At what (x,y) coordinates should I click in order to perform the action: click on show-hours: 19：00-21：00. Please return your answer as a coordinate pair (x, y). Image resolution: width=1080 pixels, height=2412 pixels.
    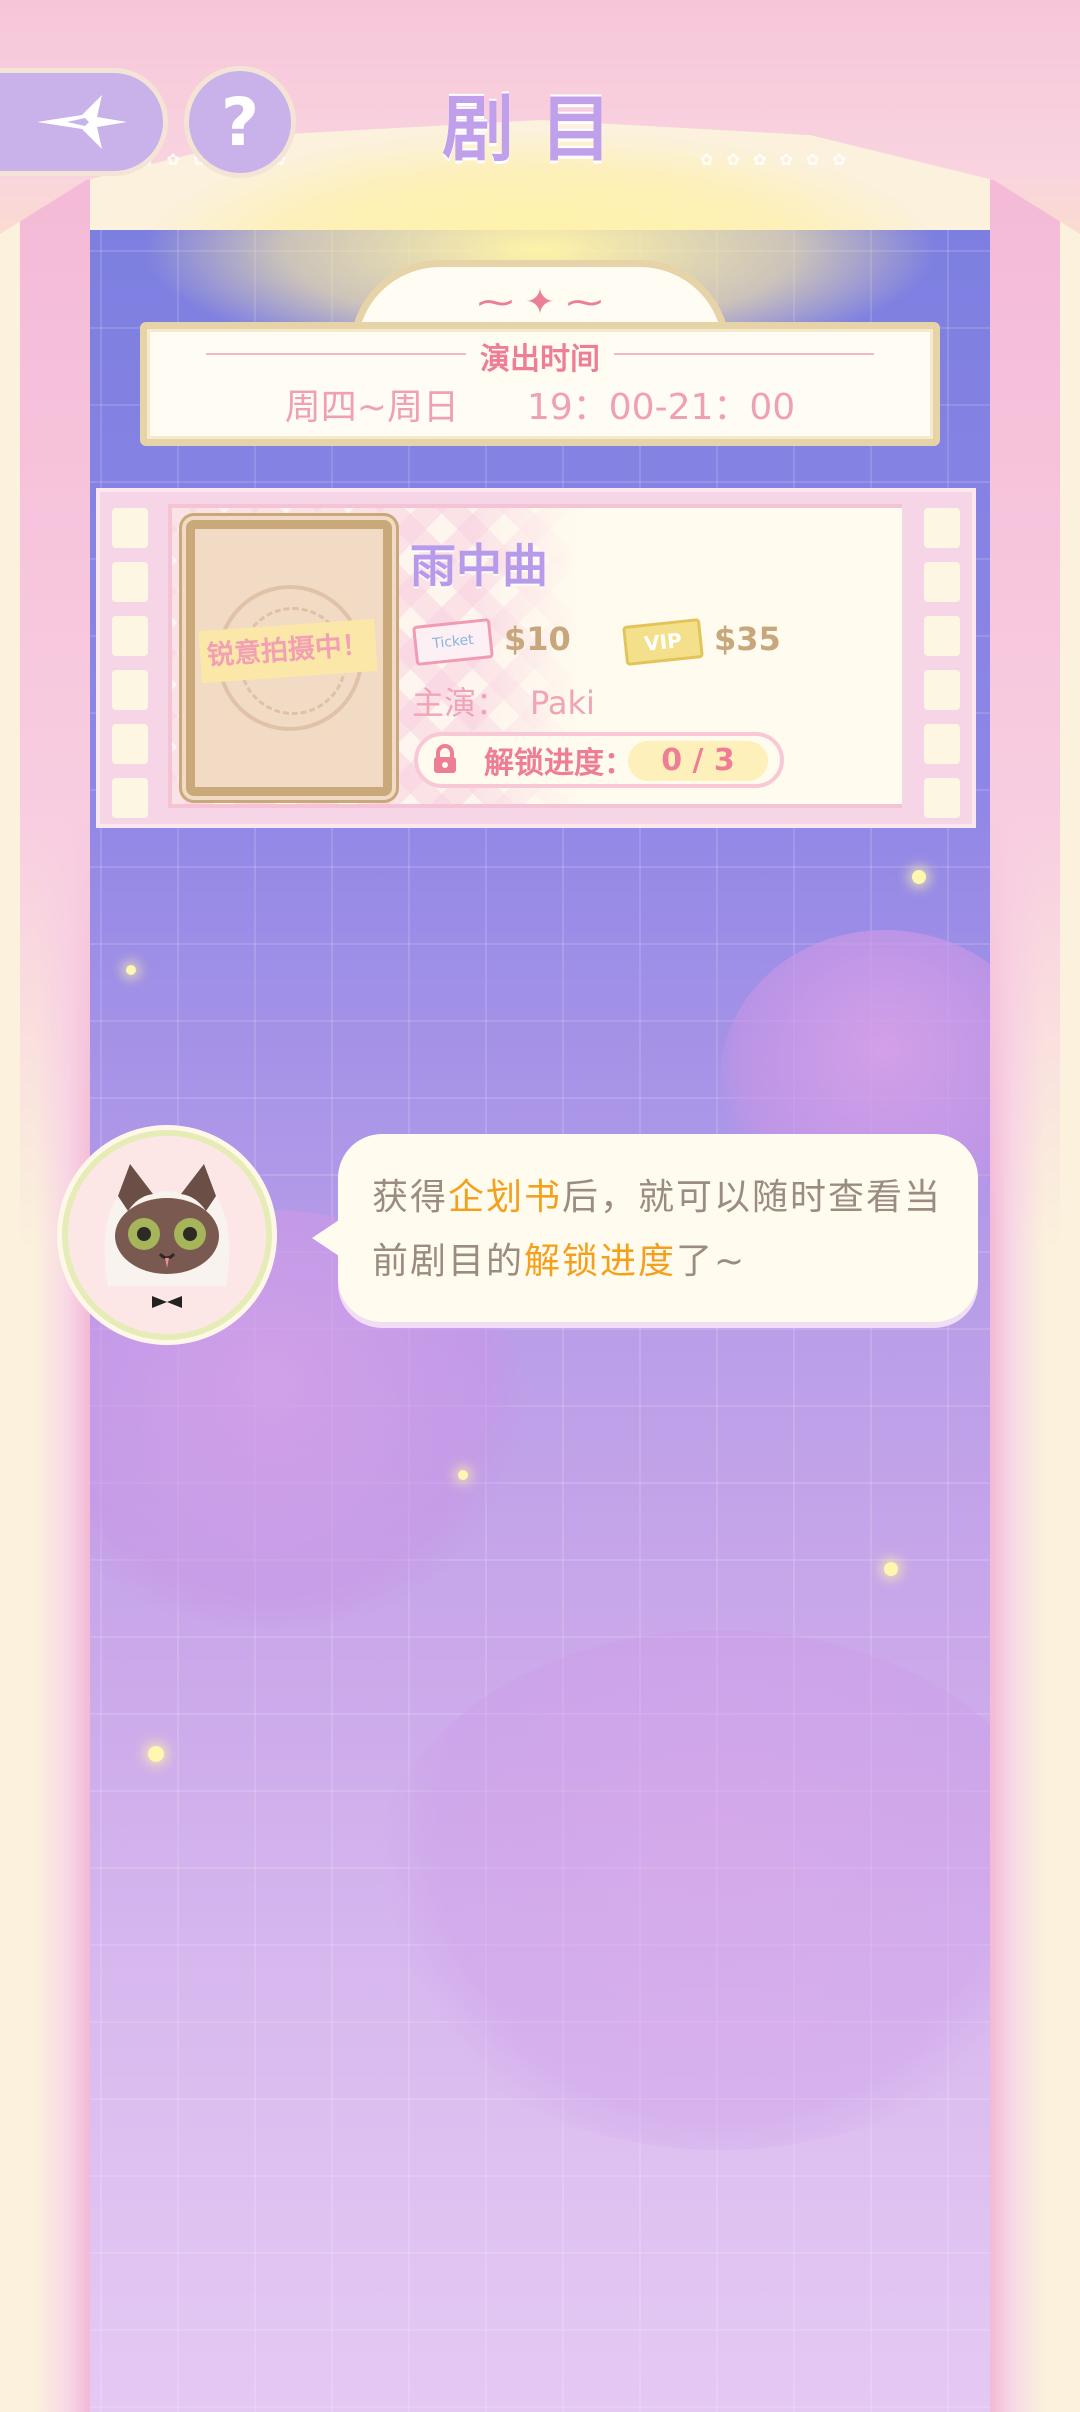
    Looking at the image, I should click on (661, 407).